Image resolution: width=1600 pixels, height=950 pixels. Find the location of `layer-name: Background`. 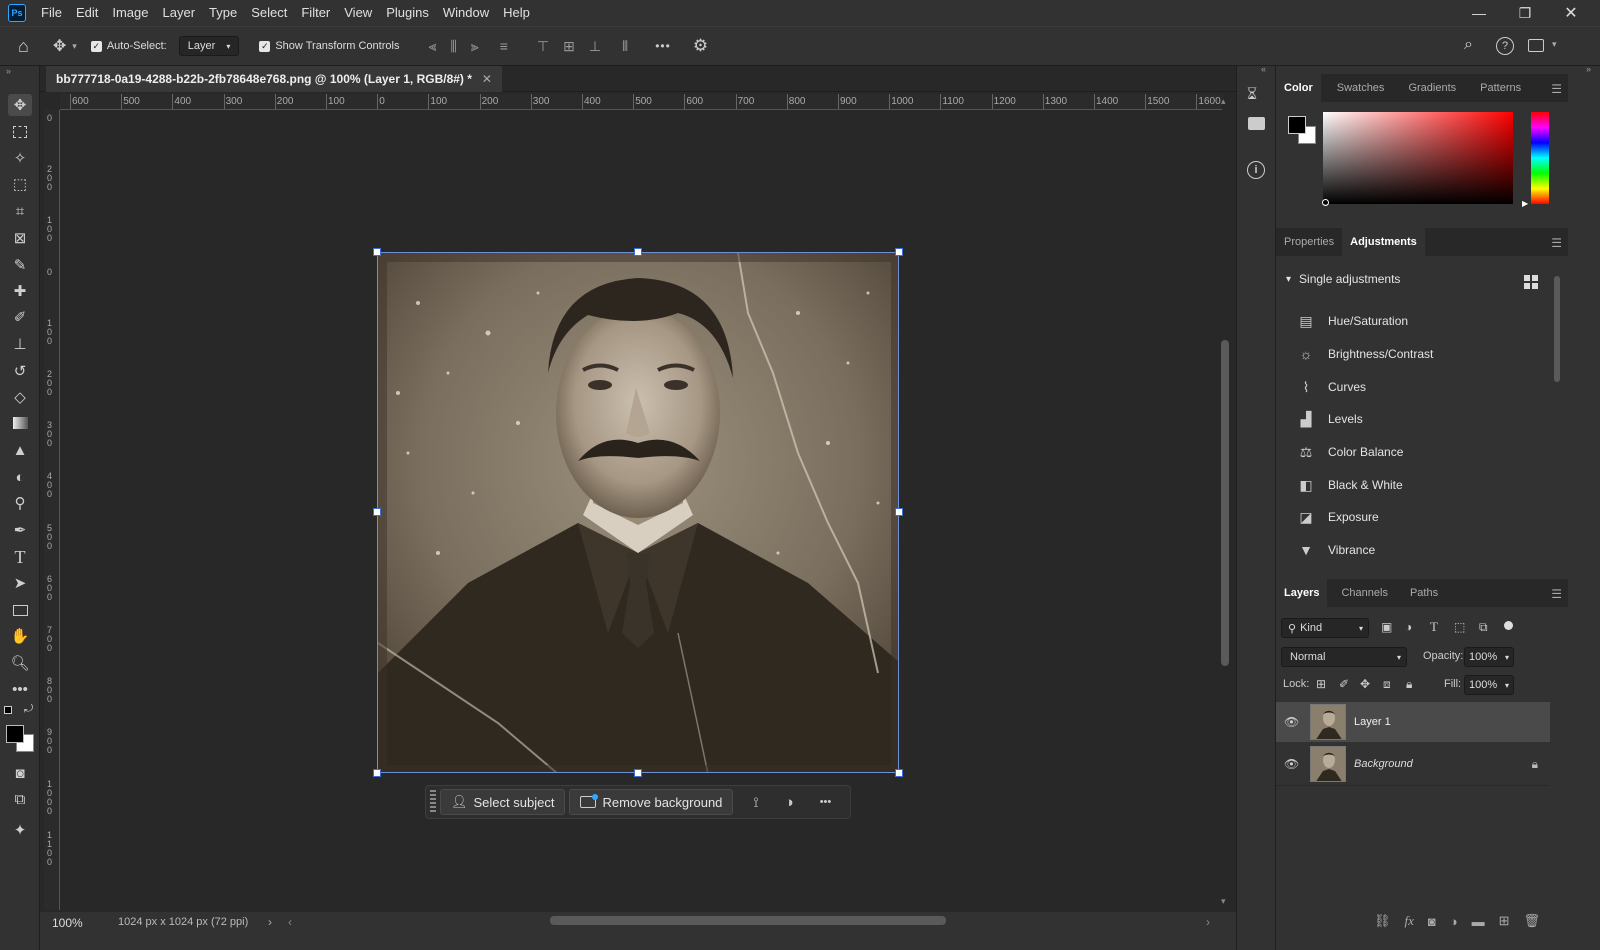

layer-name: Background is located at coordinates (1383, 764).